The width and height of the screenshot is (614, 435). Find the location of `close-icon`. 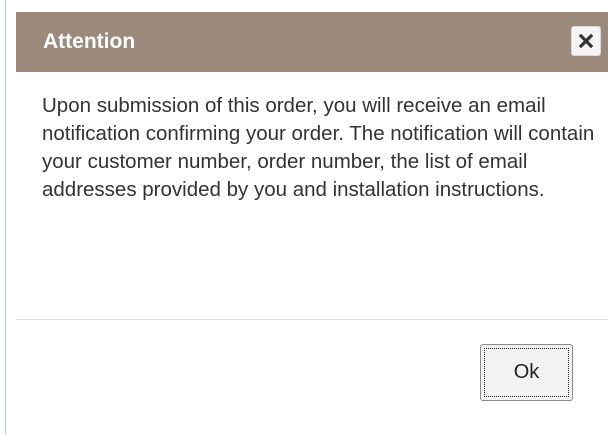

close-icon is located at coordinates (586, 41).